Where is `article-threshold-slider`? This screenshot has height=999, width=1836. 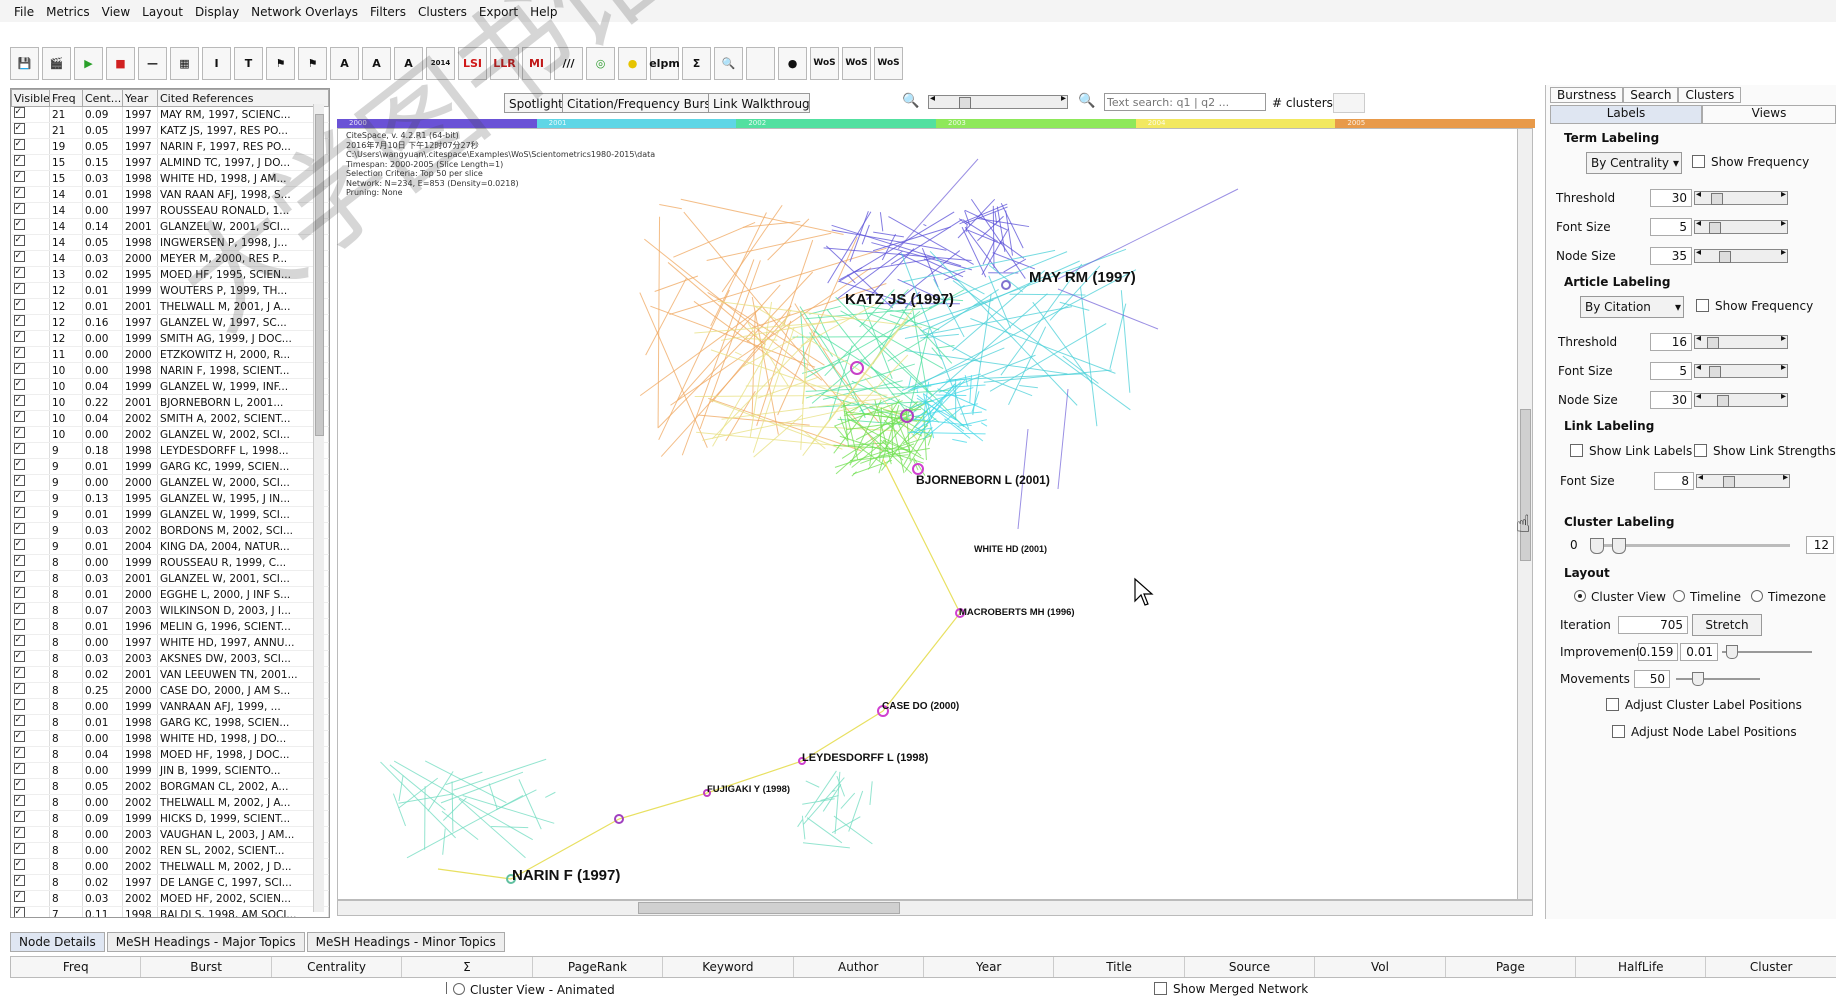 article-threshold-slider is located at coordinates (1741, 341).